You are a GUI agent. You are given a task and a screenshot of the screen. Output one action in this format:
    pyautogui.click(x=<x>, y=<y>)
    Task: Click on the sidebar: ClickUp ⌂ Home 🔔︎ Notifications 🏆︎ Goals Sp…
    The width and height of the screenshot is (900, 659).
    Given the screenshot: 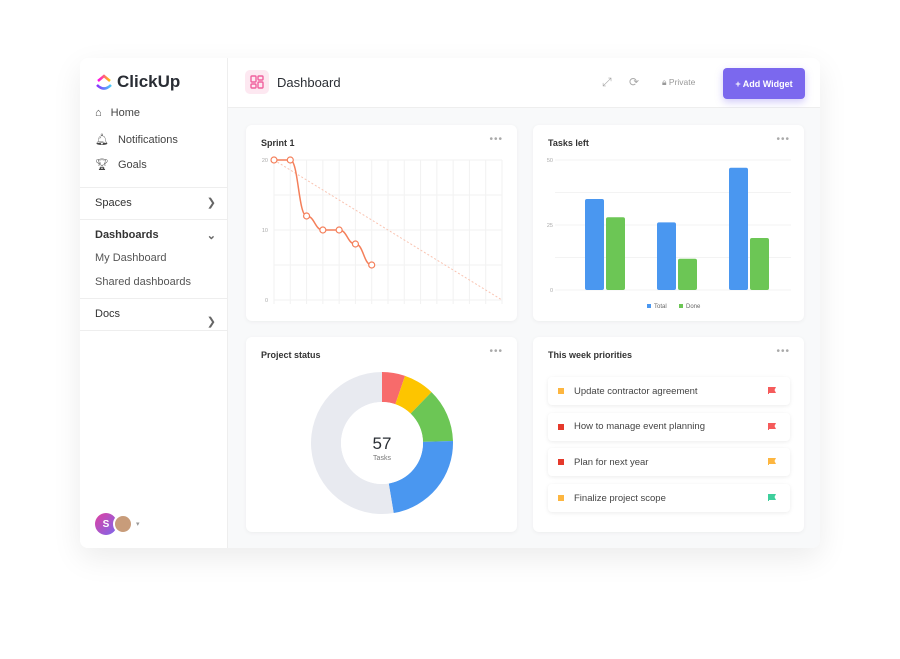 What is the action you would take?
    pyautogui.click(x=154, y=303)
    